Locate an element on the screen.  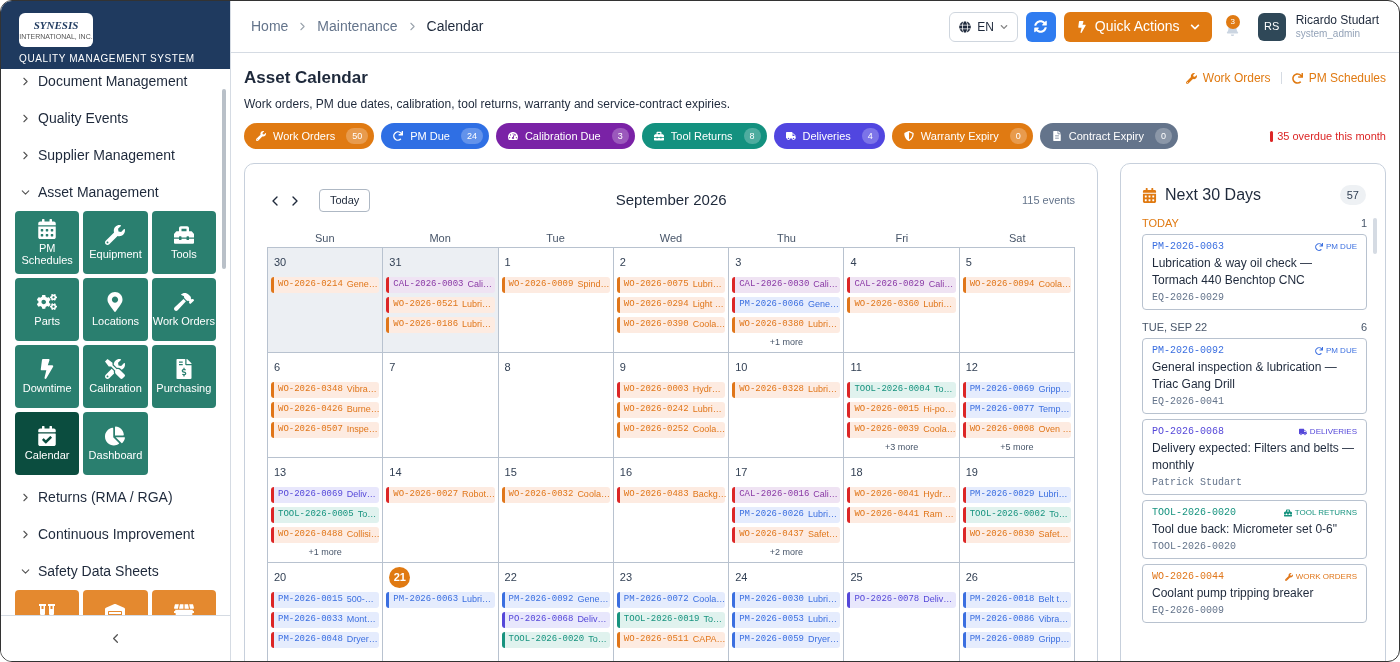
module-tile: Locations is located at coordinates (115, 309).